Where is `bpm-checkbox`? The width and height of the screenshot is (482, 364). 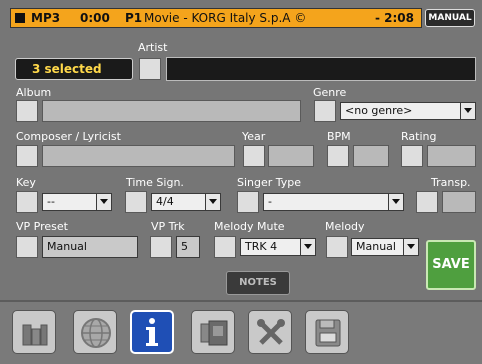
bpm-checkbox is located at coordinates (338, 156).